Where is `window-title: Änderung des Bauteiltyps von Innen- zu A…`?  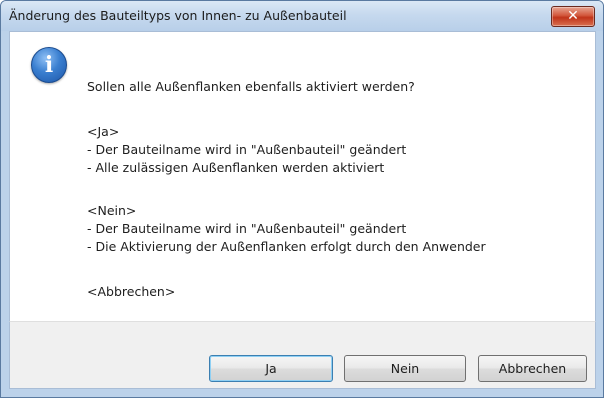
window-title: Änderung des Bauteiltyps von Innen- zu A… is located at coordinates (178, 15).